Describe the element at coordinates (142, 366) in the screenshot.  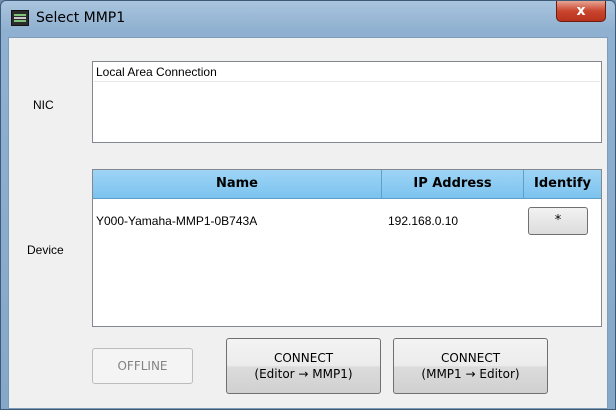
I see `offline-button: OFFLINE` at that location.